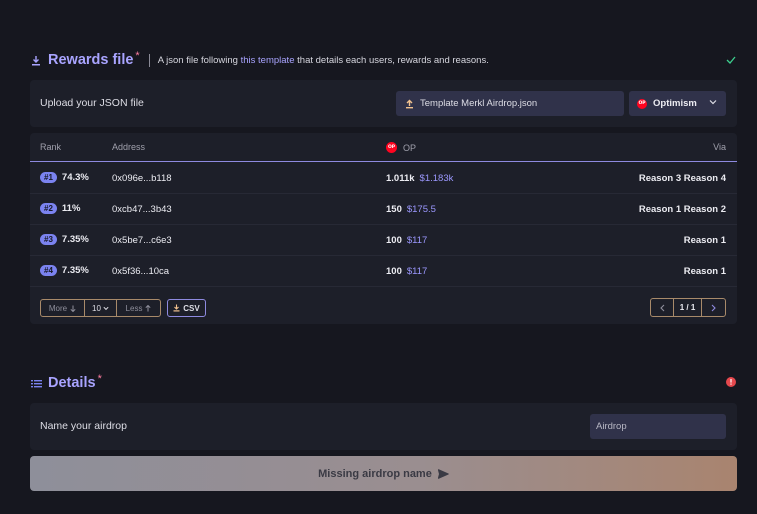 The image size is (757, 514). I want to click on csv-label: CSV, so click(191, 308).